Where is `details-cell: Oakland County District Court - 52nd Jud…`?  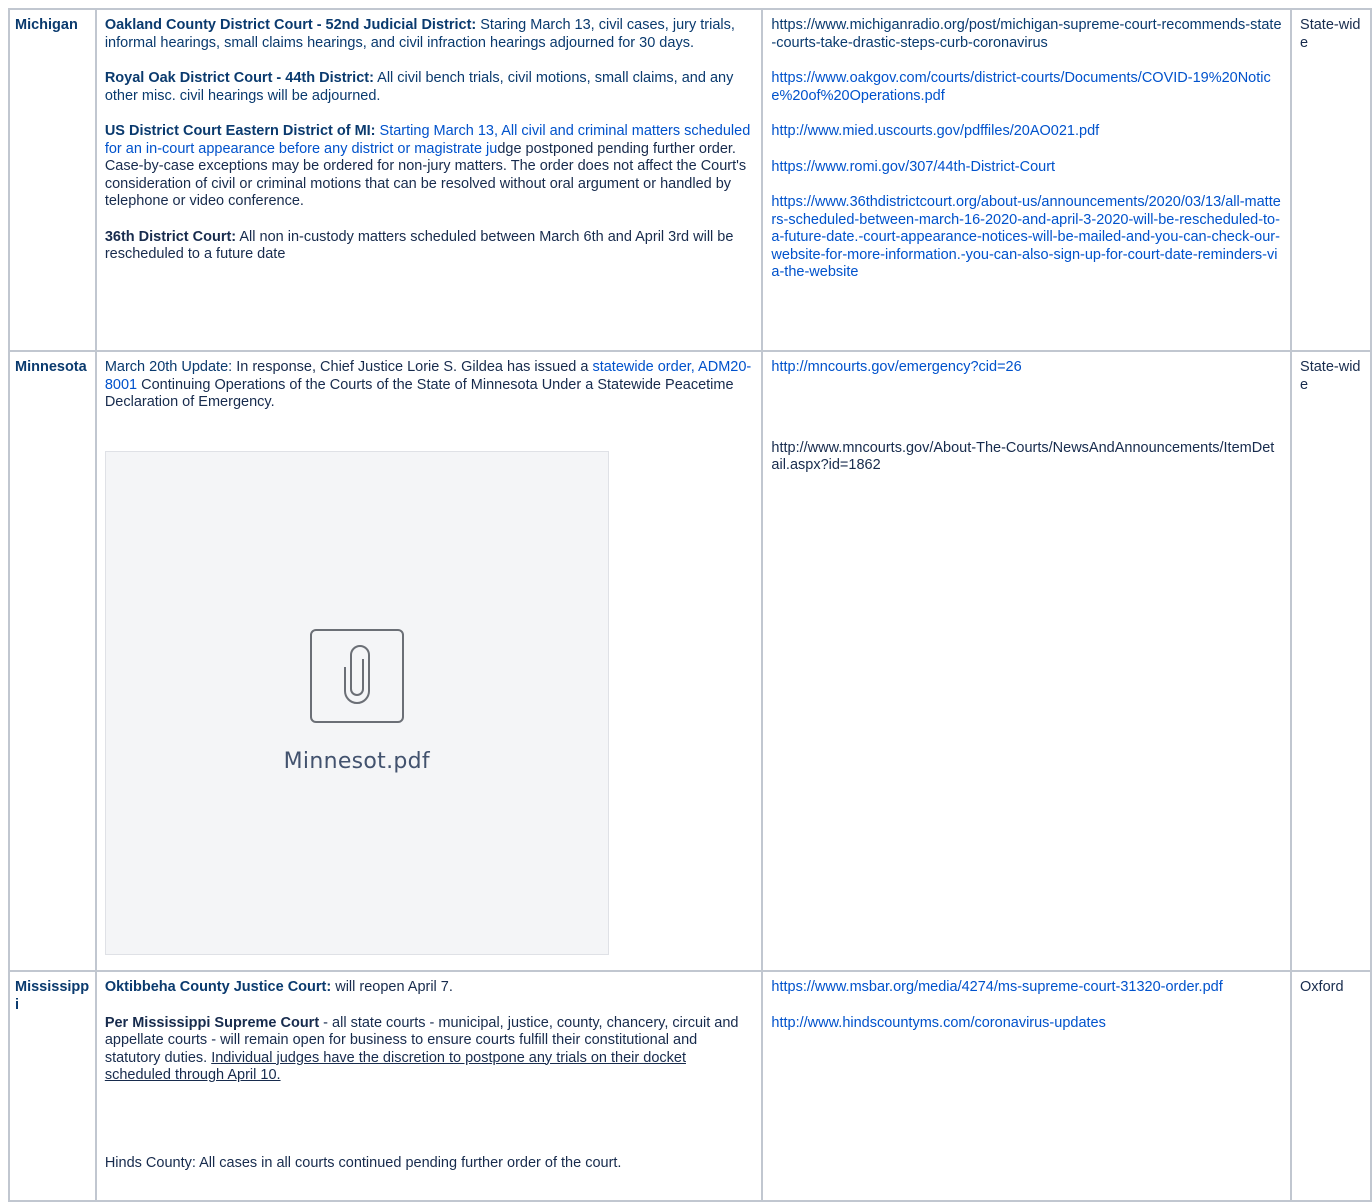
details-cell: Oakland County District Court - 52nd Jud… is located at coordinates (429, 180).